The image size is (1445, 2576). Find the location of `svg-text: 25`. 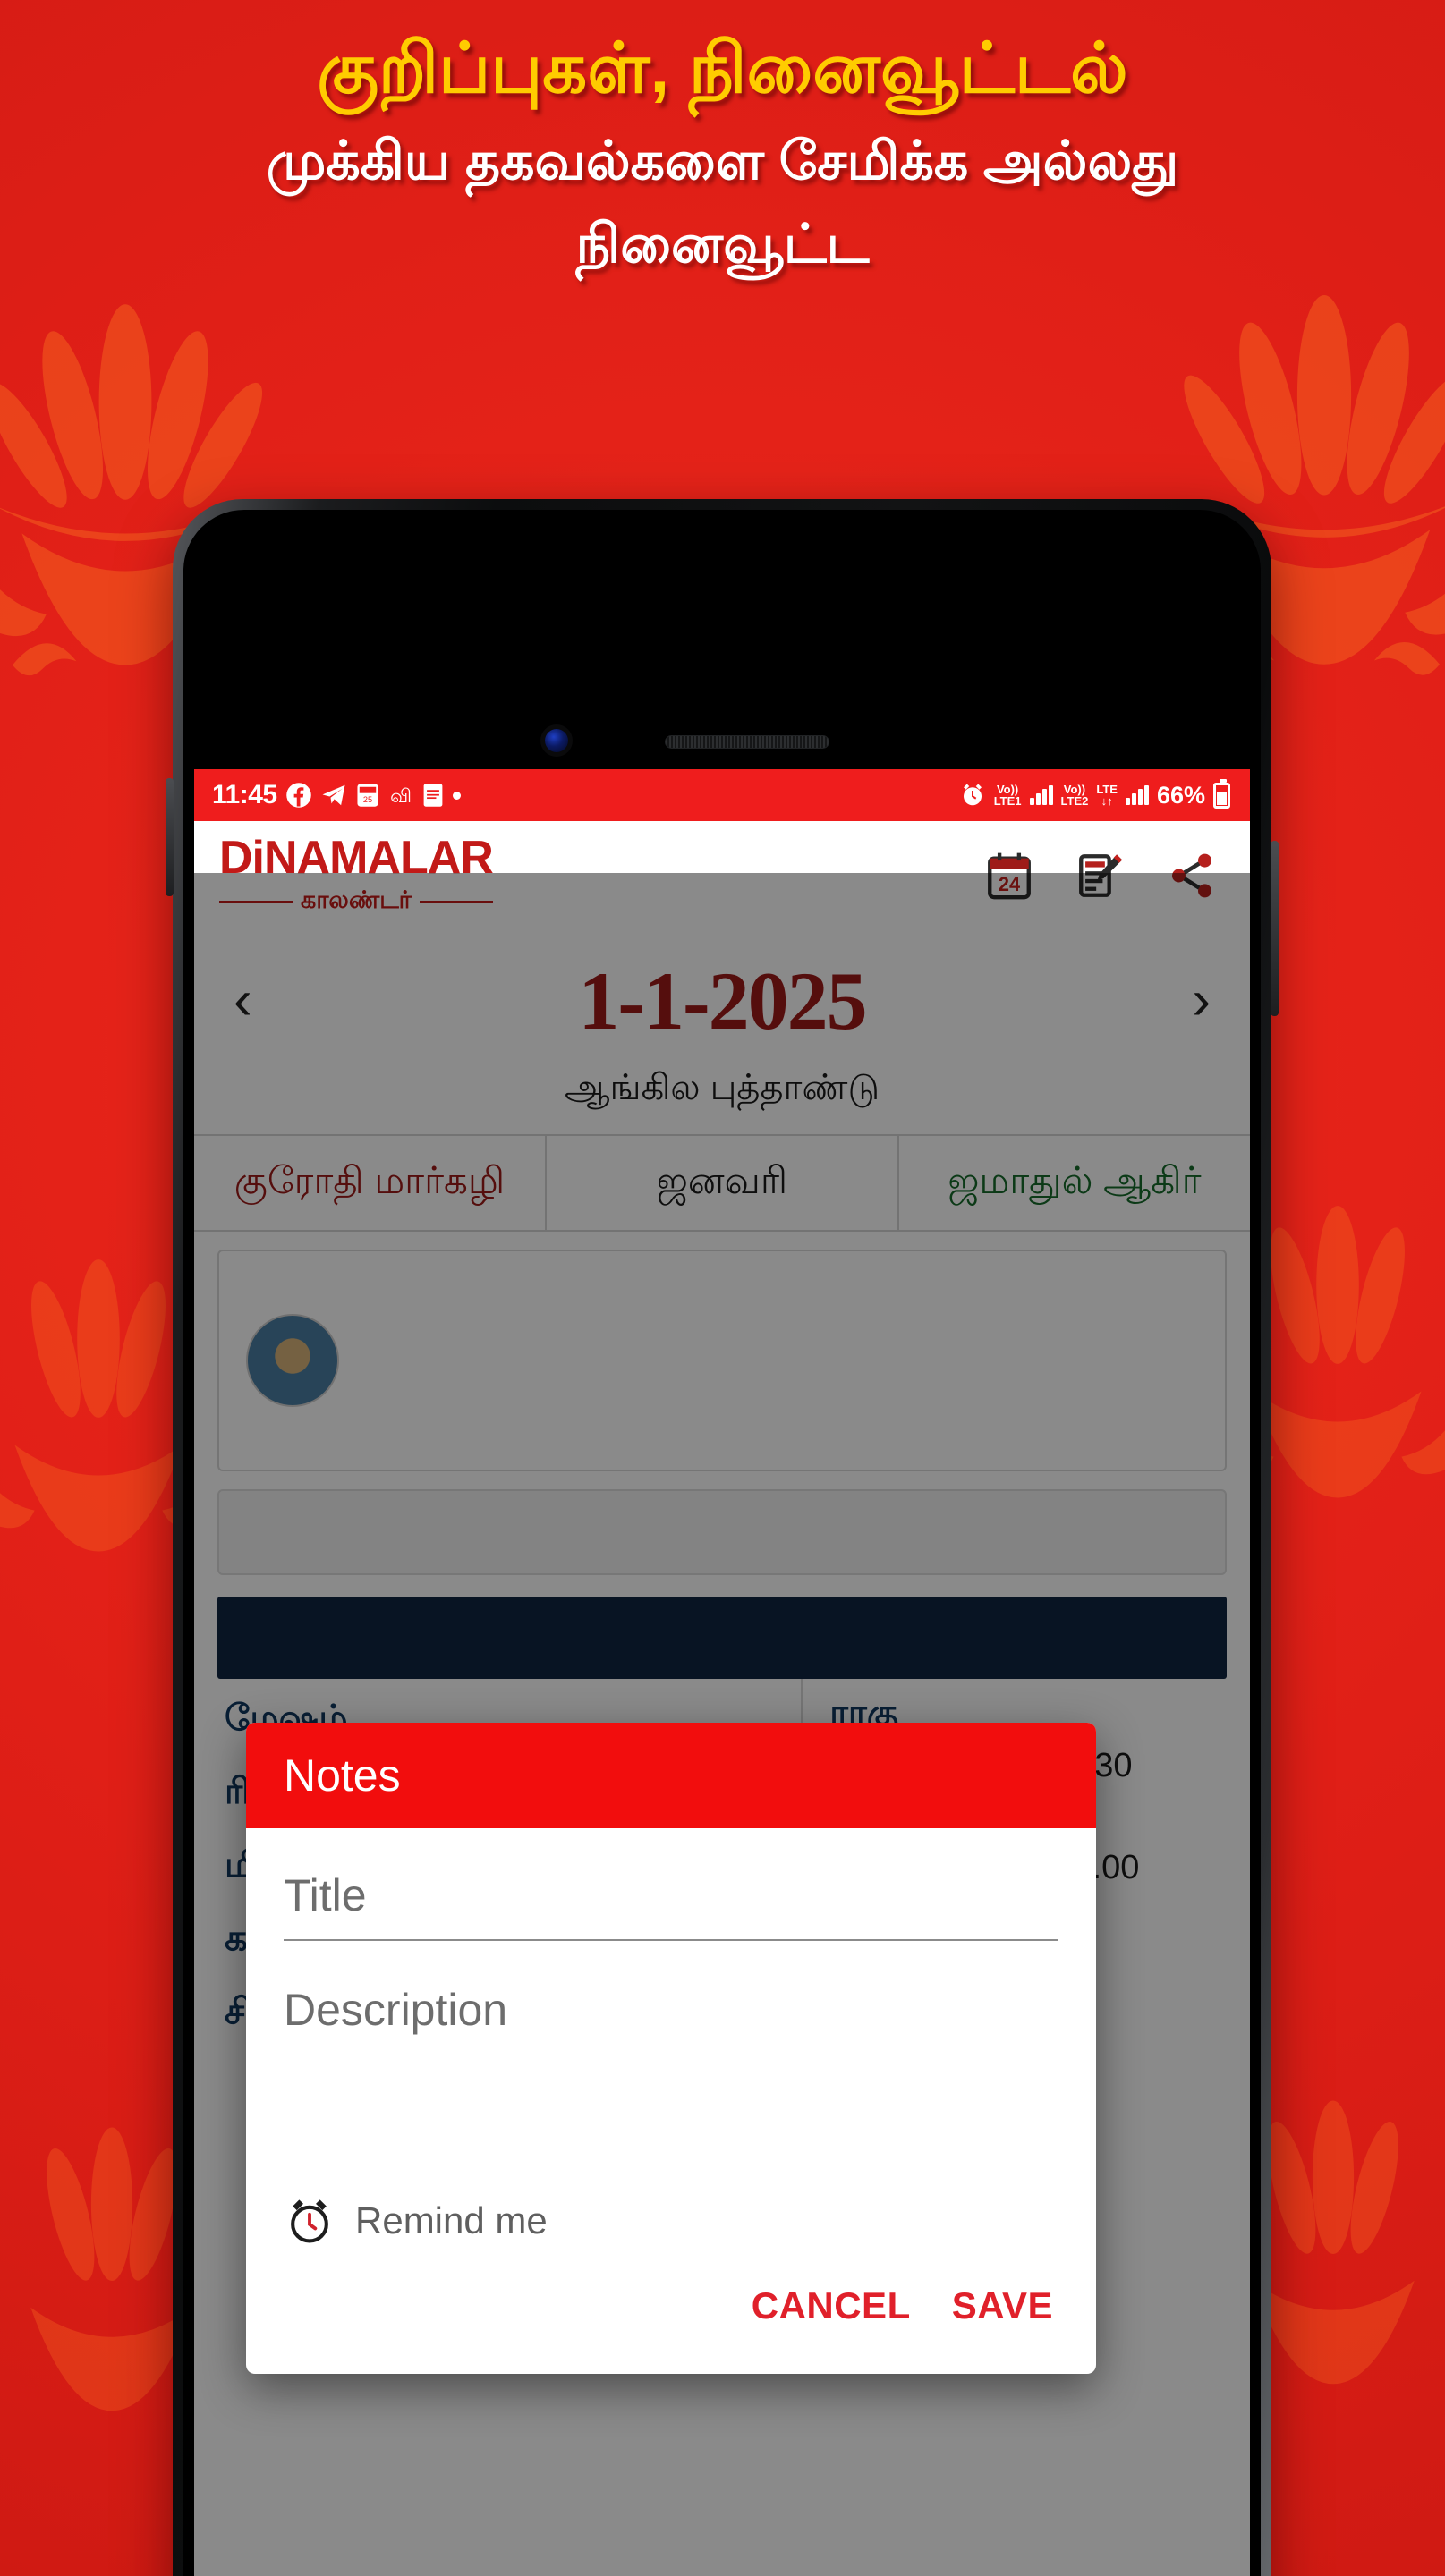

svg-text: 25 is located at coordinates (366, 799).